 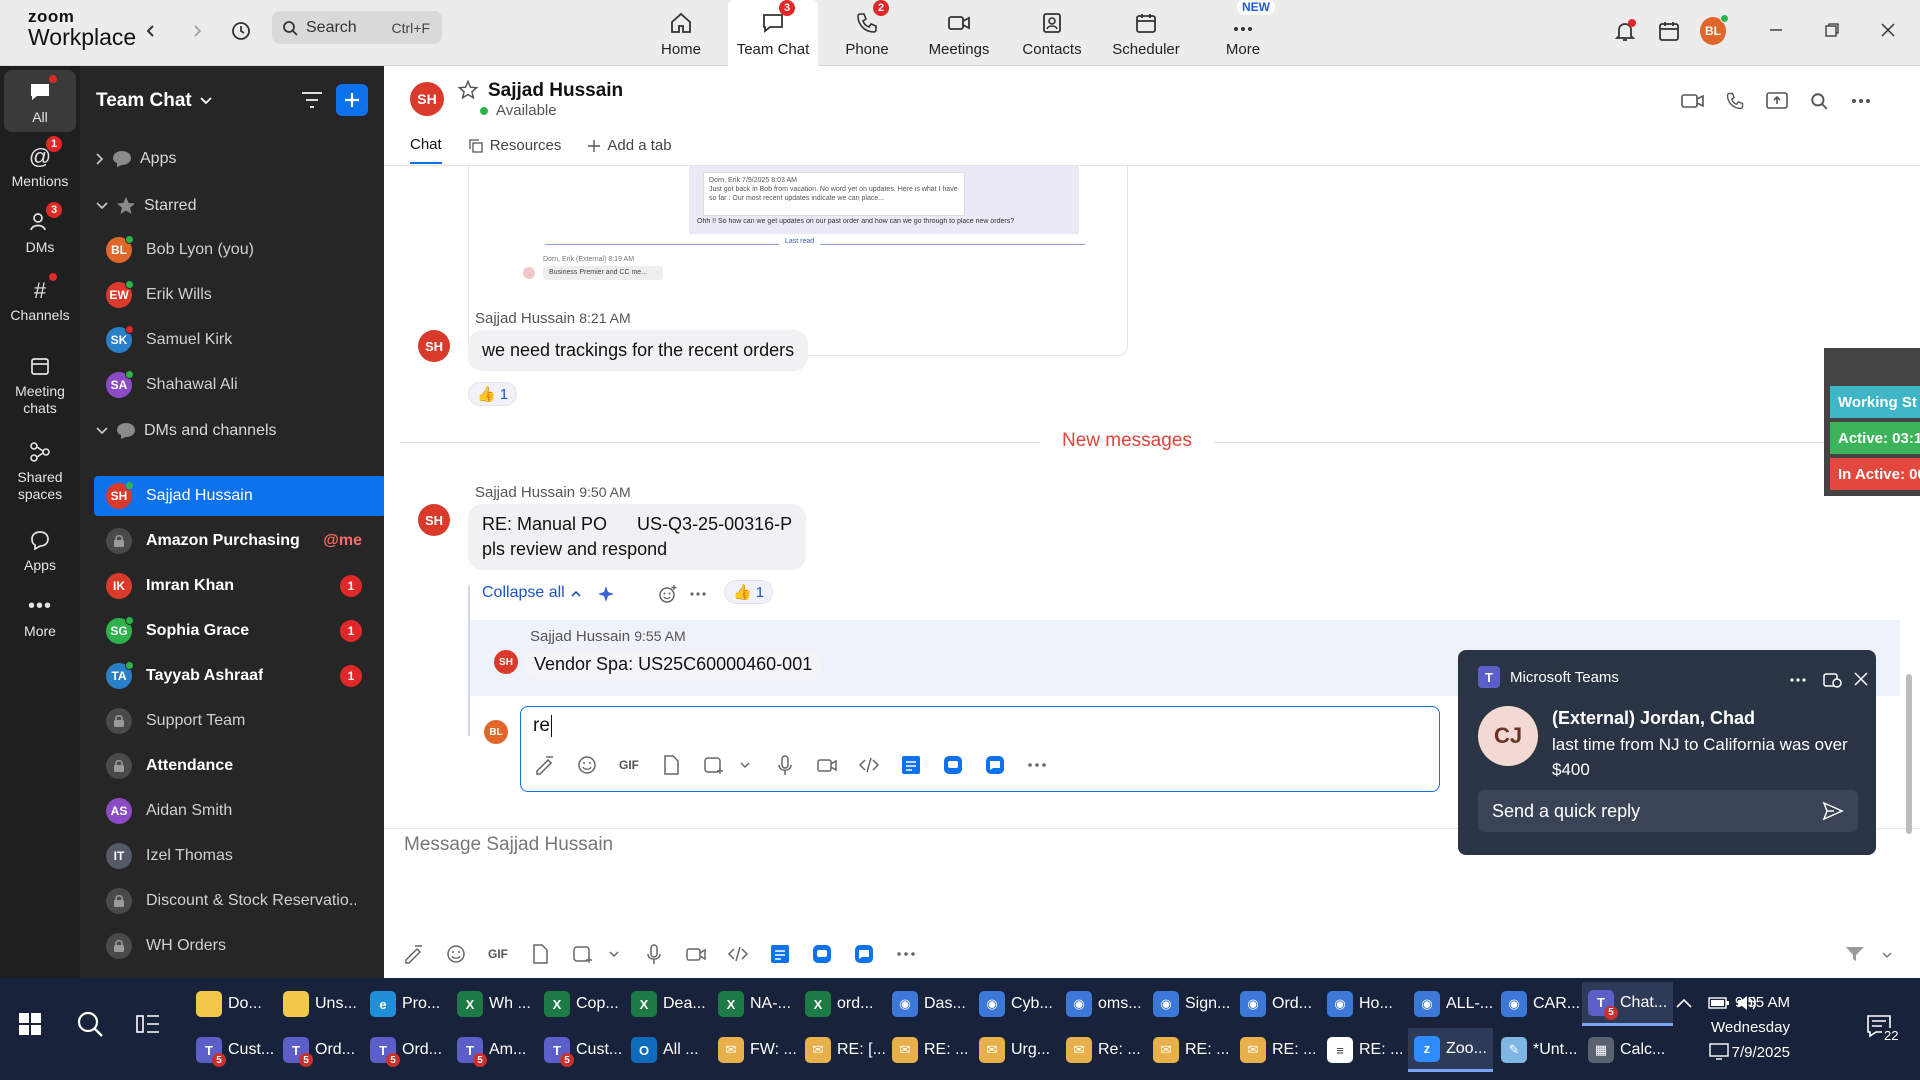 What do you see at coordinates (1735, 1027) in the screenshot?
I see `system-clock: 9:55 AM Wednesday 7/9/2025` at bounding box center [1735, 1027].